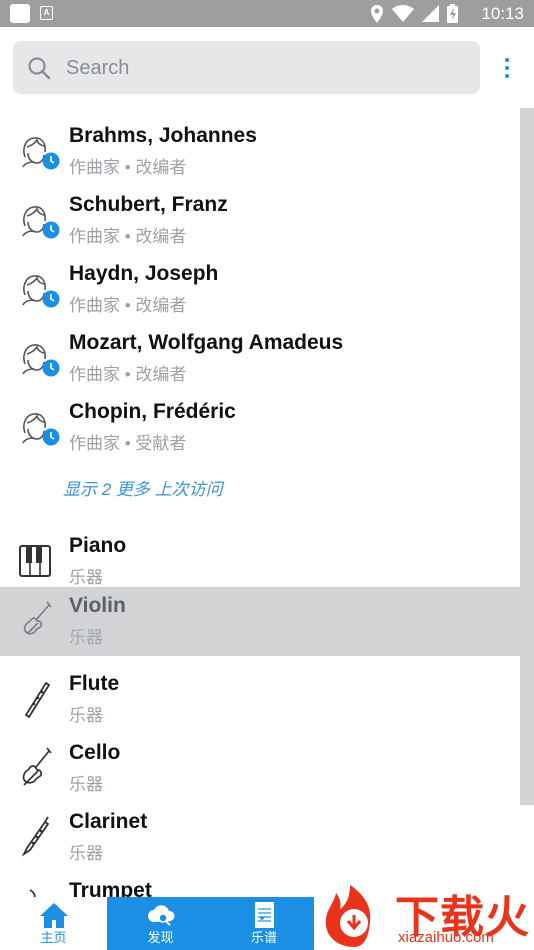 The width and height of the screenshot is (534, 950). Describe the element at coordinates (377, 13) in the screenshot. I see `location-icon` at that location.